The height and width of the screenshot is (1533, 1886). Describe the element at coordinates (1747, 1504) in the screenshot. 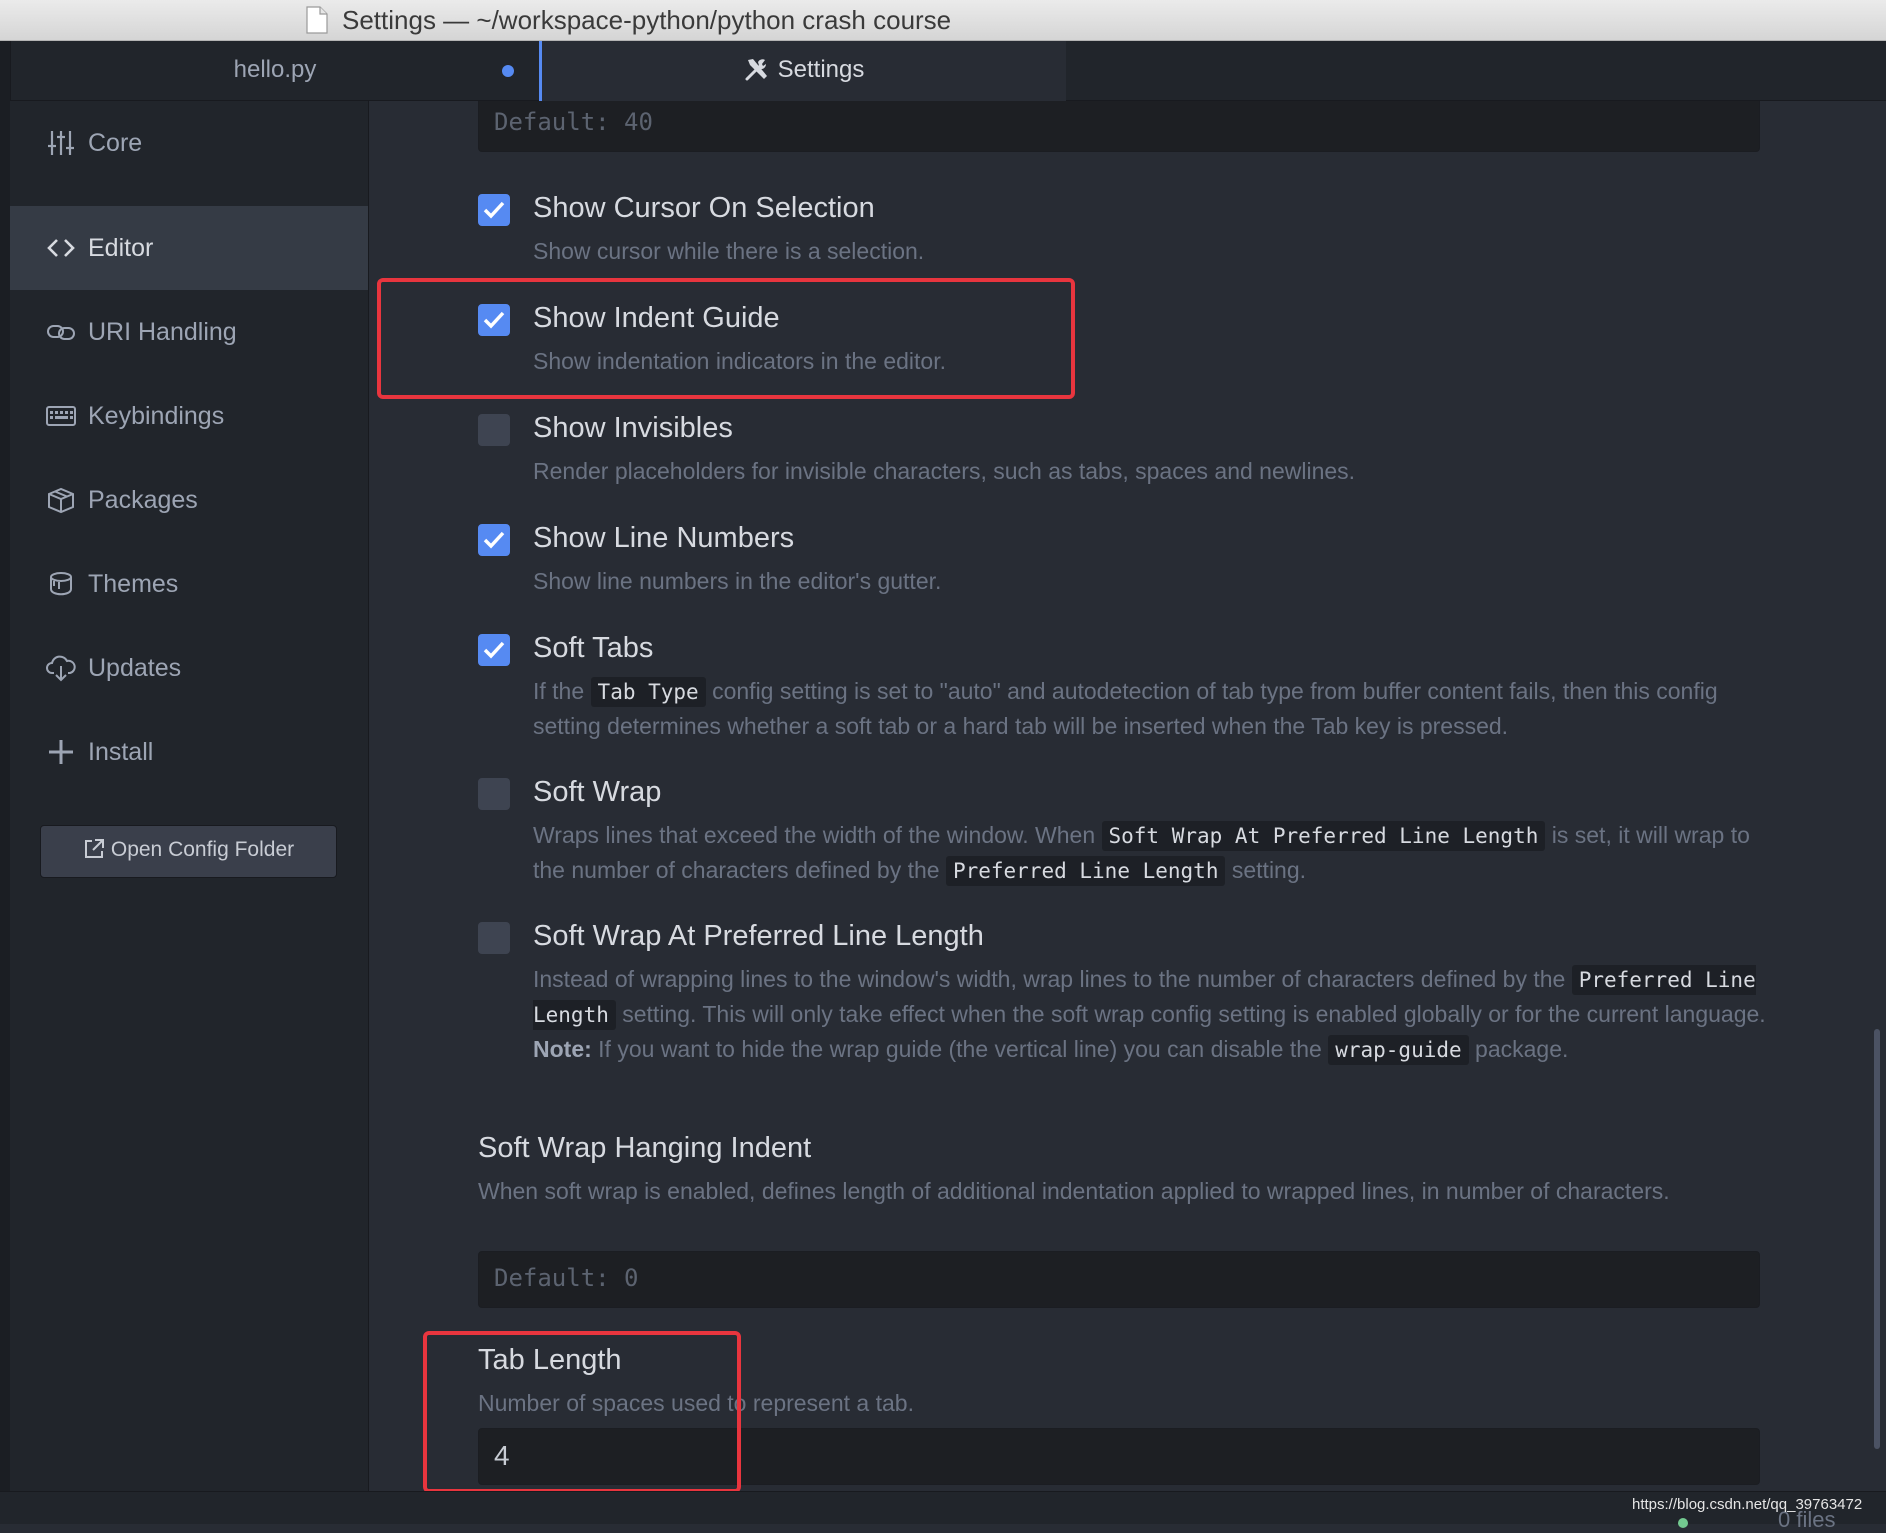

I see `watermark-url: https://blog.csdn.net/qq_39763472` at that location.